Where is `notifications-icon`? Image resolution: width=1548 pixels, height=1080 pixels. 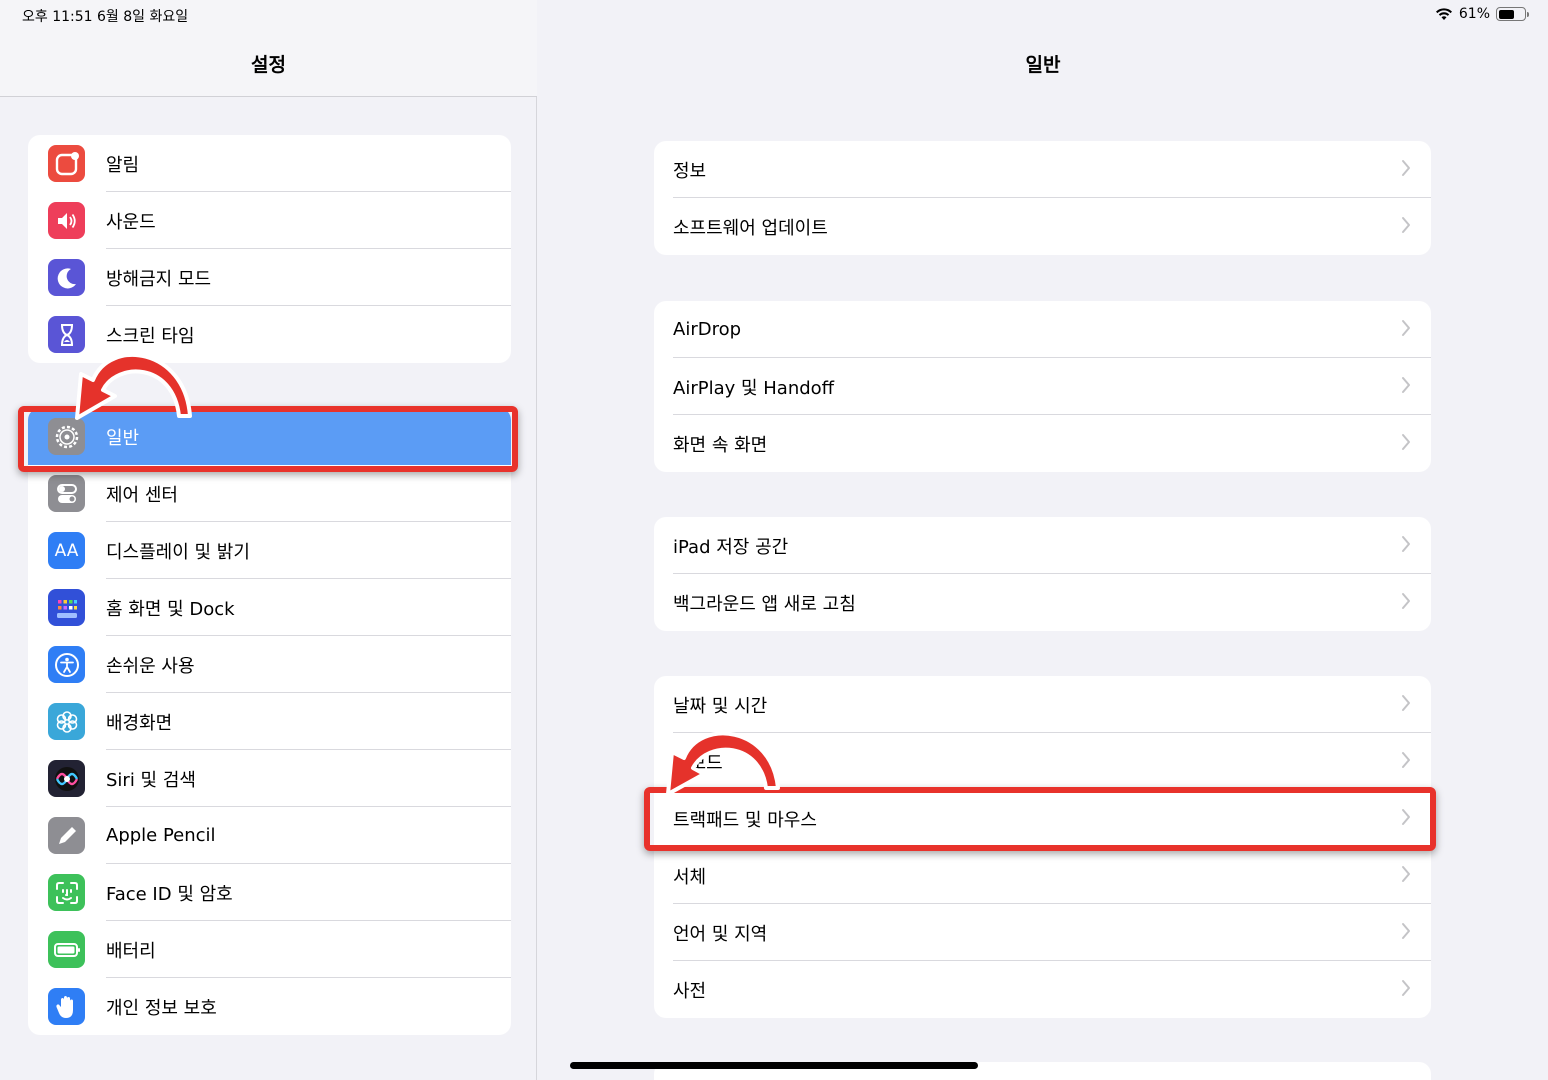 notifications-icon is located at coordinates (66, 163).